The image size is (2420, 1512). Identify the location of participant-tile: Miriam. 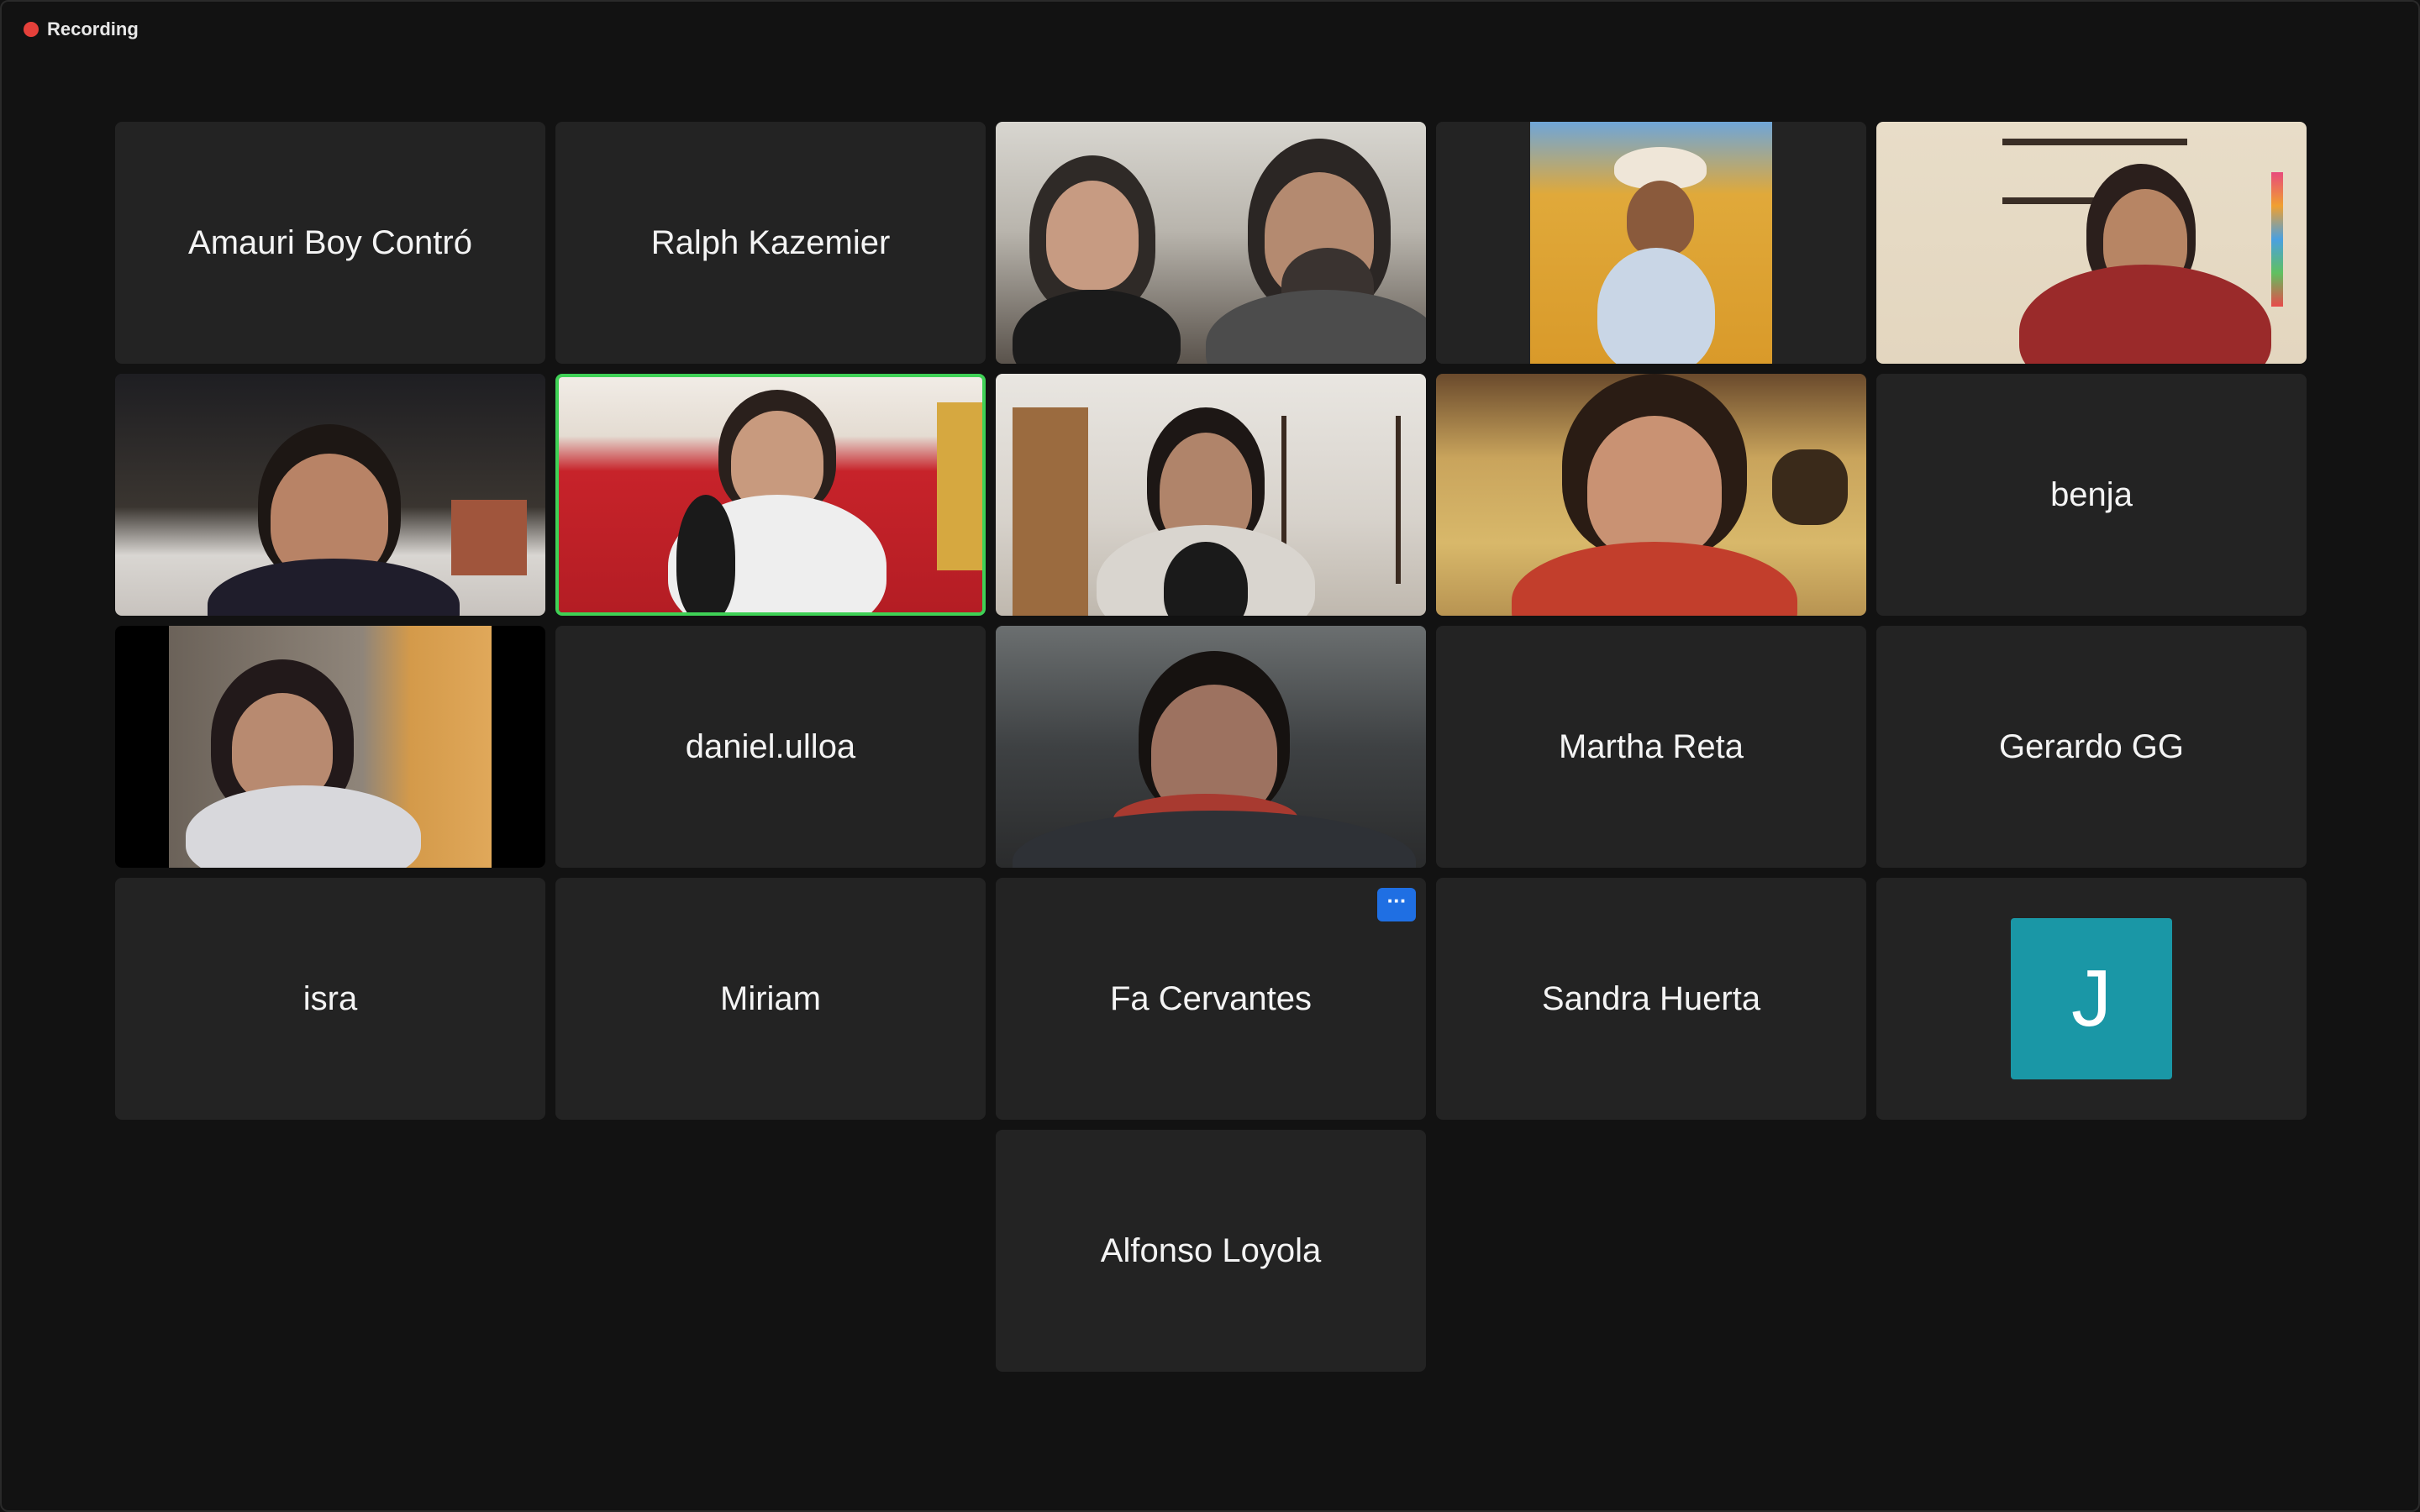
(770, 999).